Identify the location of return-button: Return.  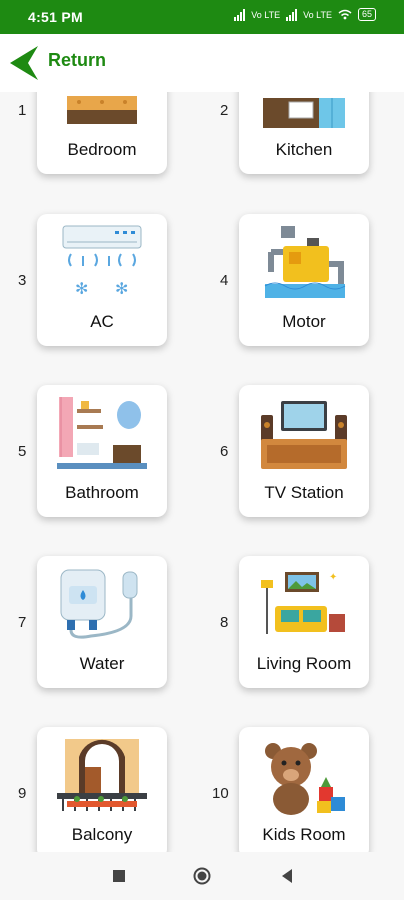
(77, 60).